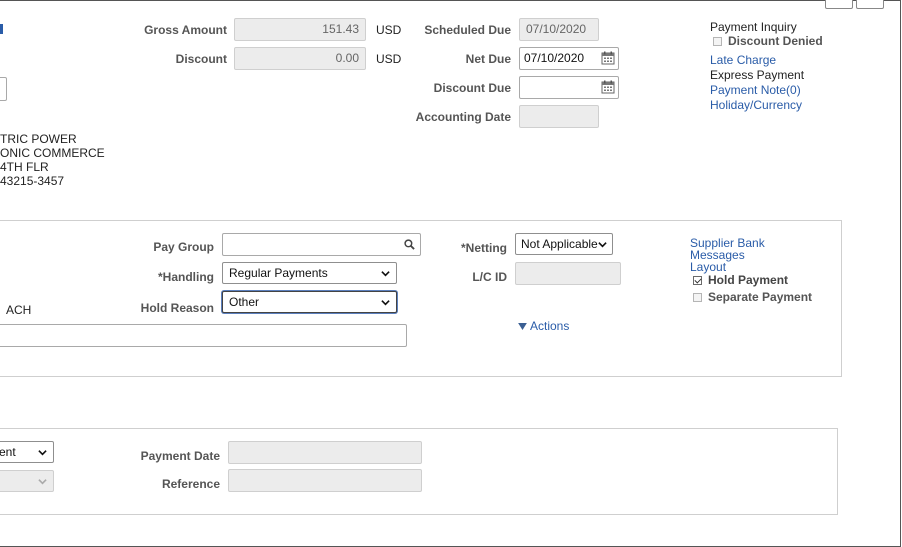 The height and width of the screenshot is (547, 902). Describe the element at coordinates (389, 59) in the screenshot. I see `discount-currency: USD` at that location.